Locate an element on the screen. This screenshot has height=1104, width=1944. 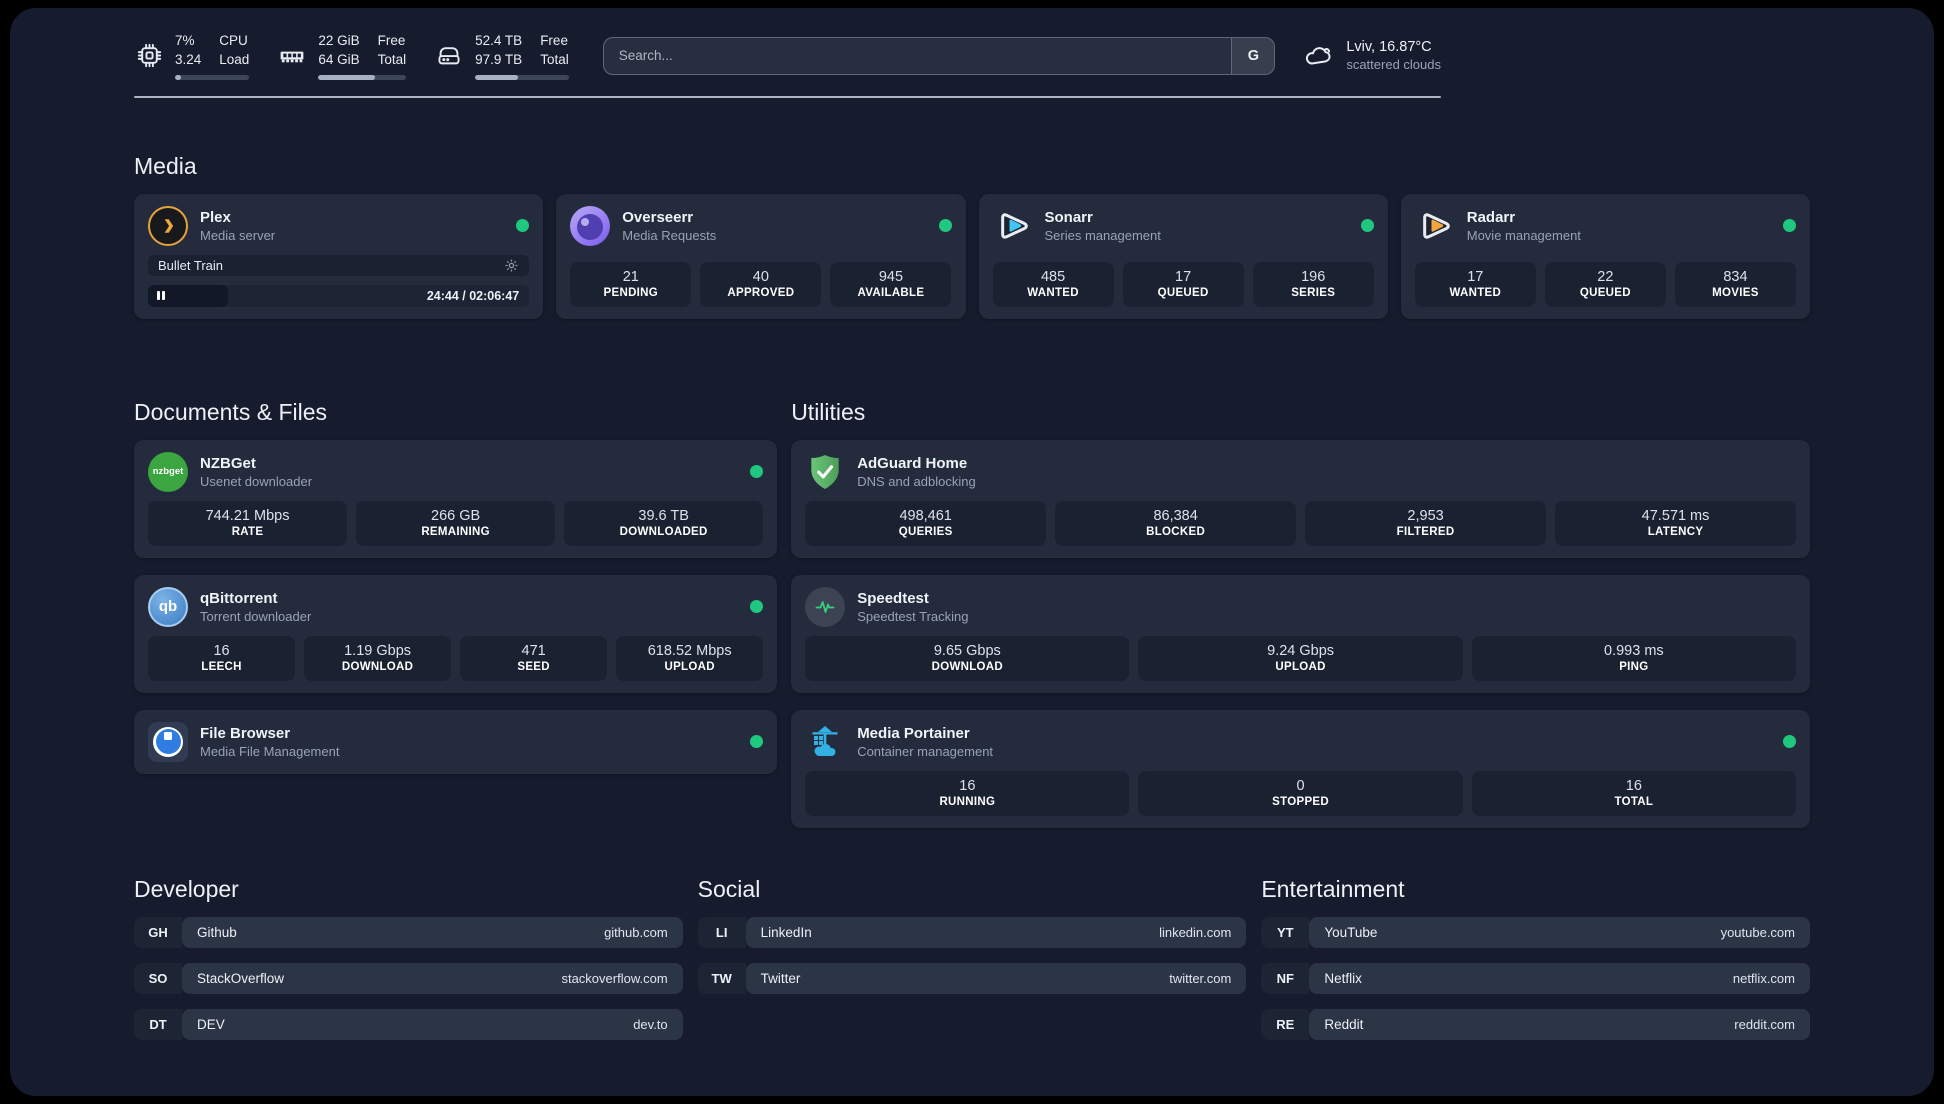
stat-qbittorrent-seed: 471 SEED is located at coordinates (534, 658).